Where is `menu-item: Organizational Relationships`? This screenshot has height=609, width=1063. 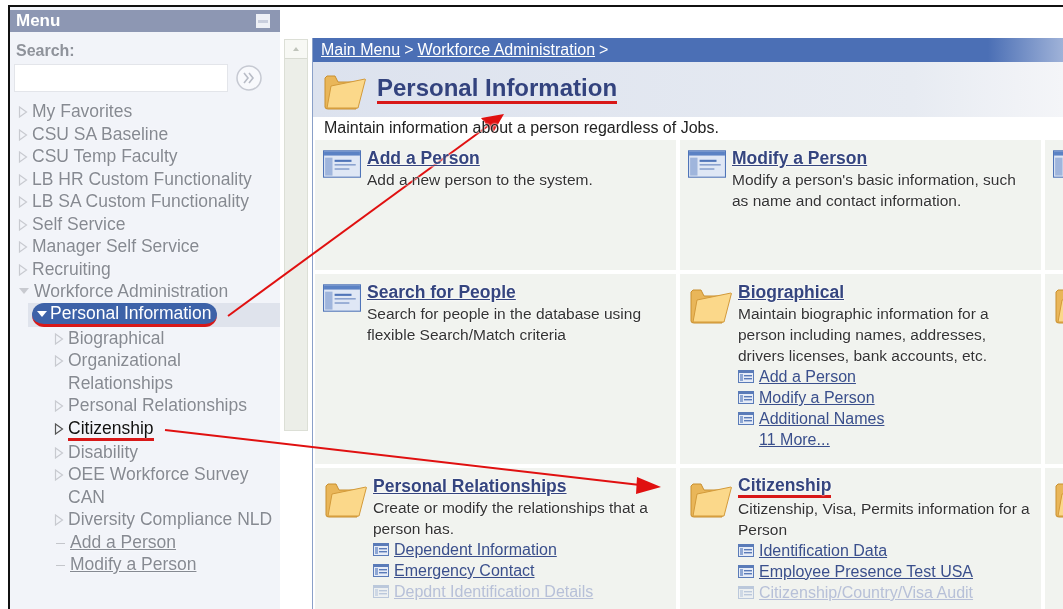 menu-item: Organizational Relationships is located at coordinates (171, 371).